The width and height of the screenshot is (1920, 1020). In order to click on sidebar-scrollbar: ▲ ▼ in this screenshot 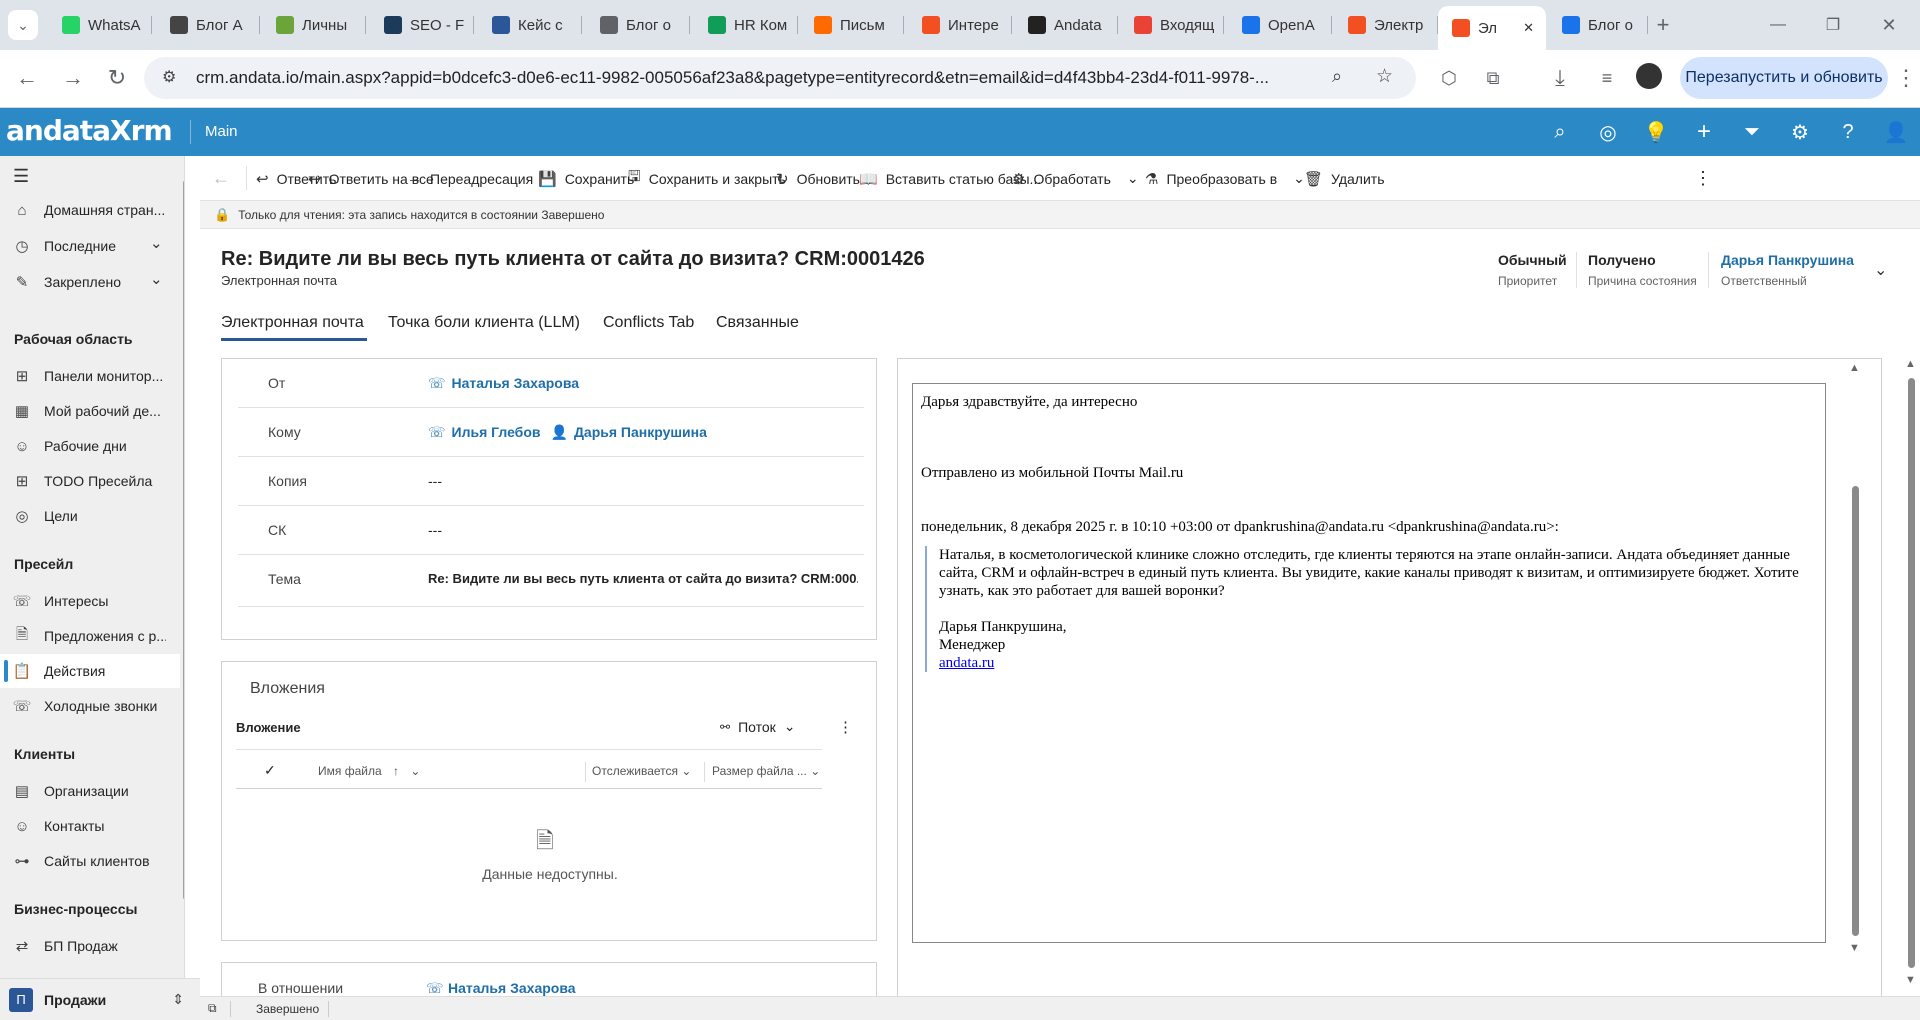, I will do `click(182, 563)`.